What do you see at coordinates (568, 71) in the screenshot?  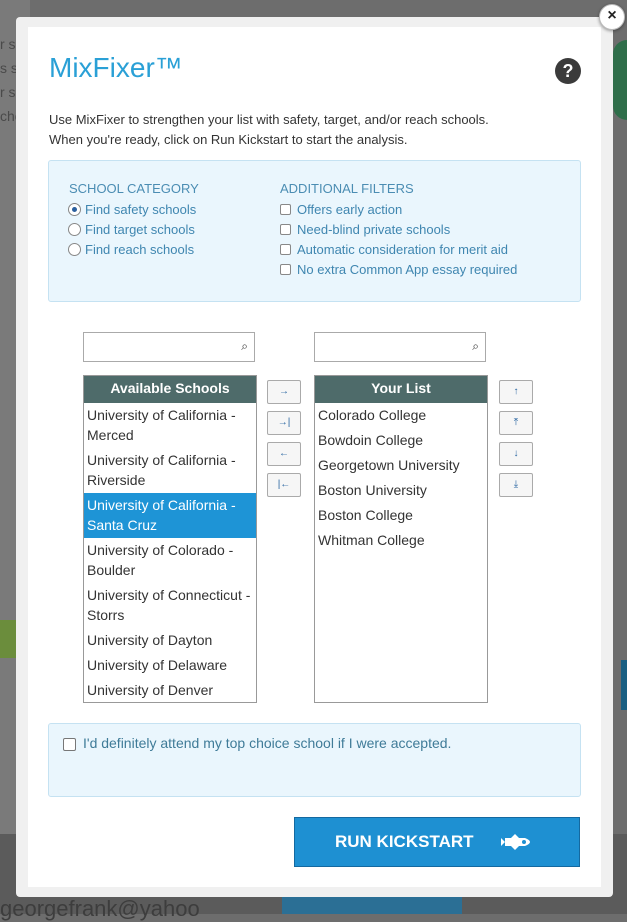 I see `help-icon: ?` at bounding box center [568, 71].